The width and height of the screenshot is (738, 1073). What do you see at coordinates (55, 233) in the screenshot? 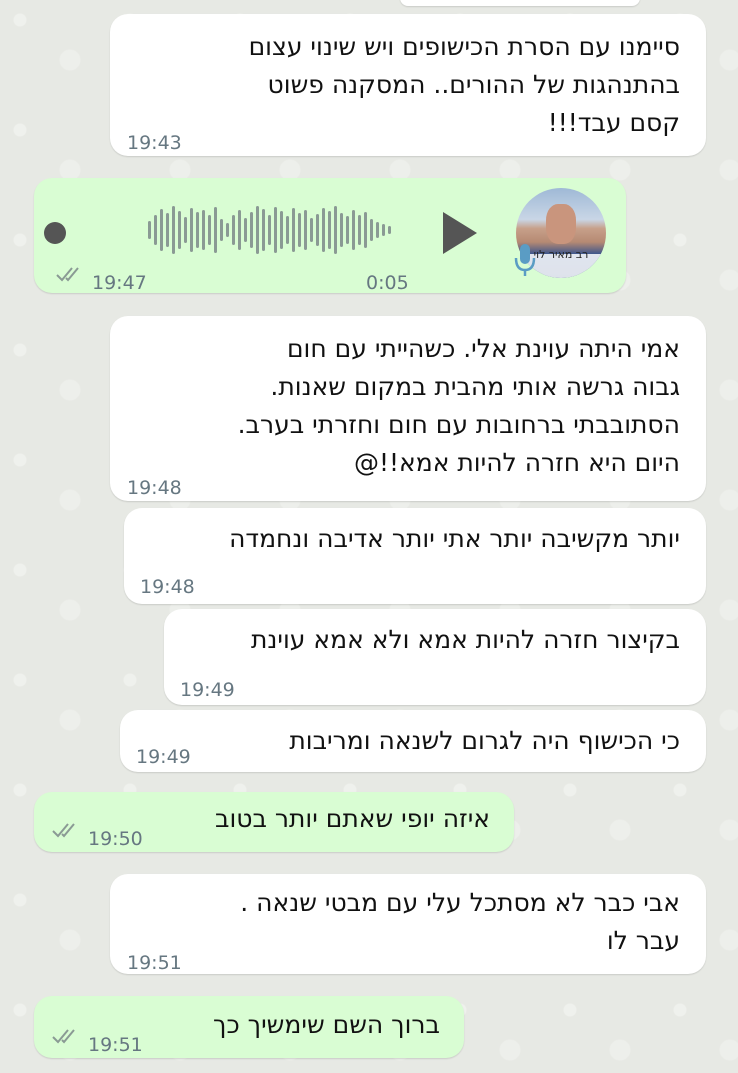
I see `voice-progress-dot` at bounding box center [55, 233].